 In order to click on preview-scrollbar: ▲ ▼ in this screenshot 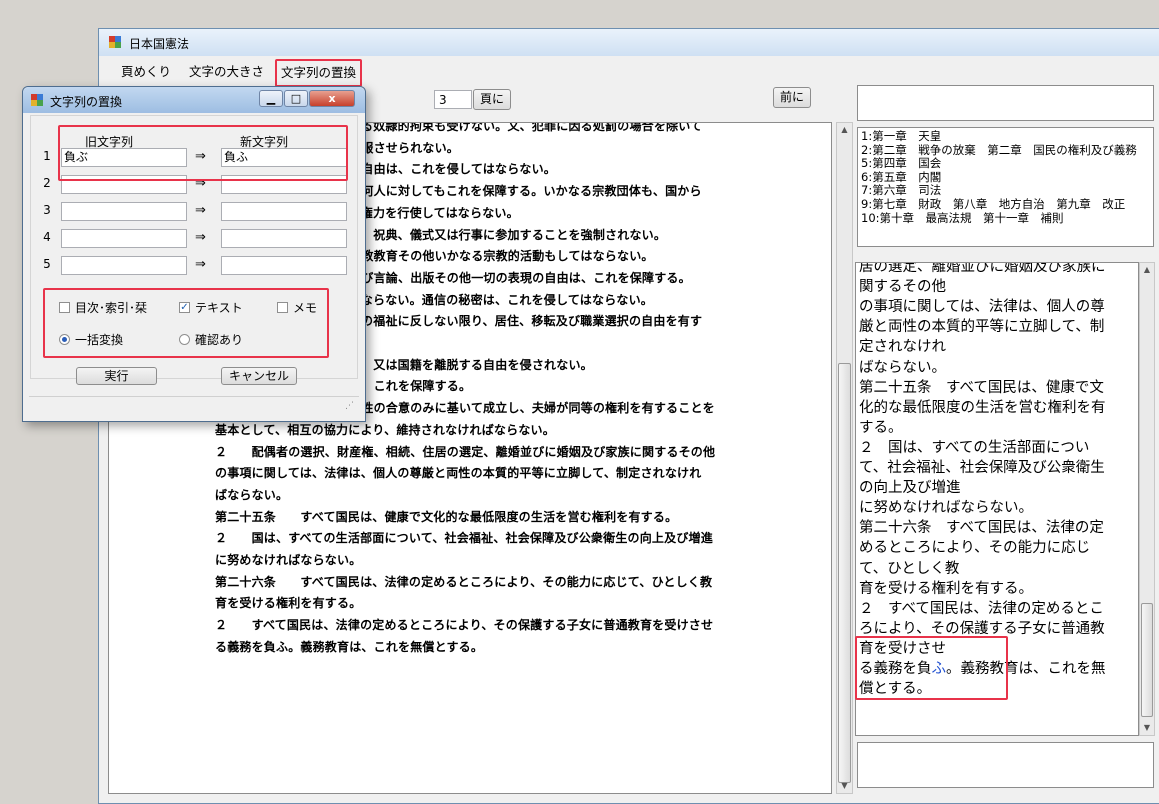, I will do `click(1147, 499)`.